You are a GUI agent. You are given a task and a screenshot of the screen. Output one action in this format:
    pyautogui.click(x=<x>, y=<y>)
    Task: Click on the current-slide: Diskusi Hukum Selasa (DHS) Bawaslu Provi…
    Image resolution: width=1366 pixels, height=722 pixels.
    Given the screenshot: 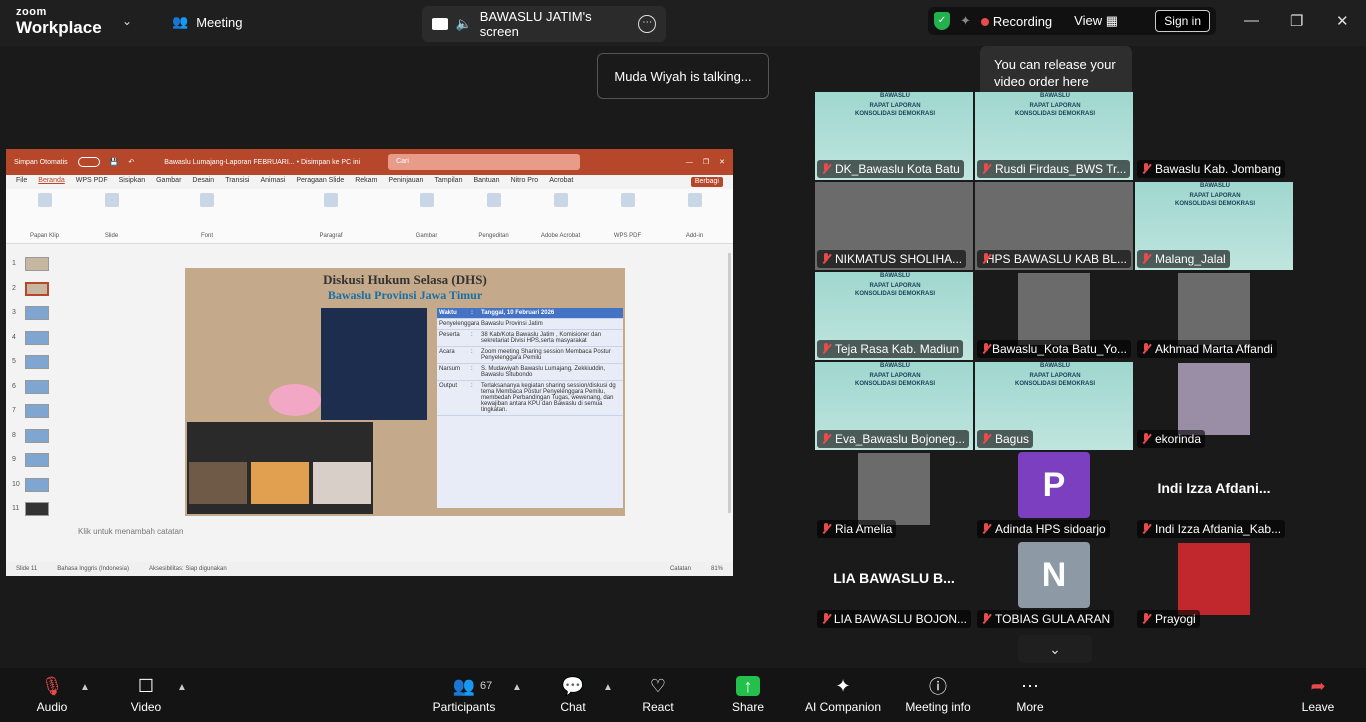 What is the action you would take?
    pyautogui.click(x=405, y=392)
    